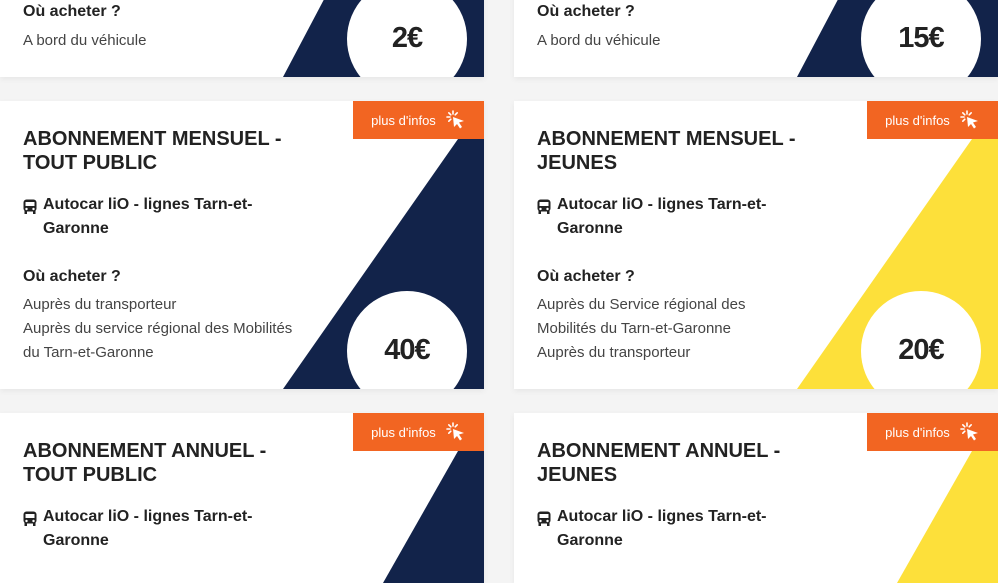  I want to click on price-value: 15€, so click(921, 37).